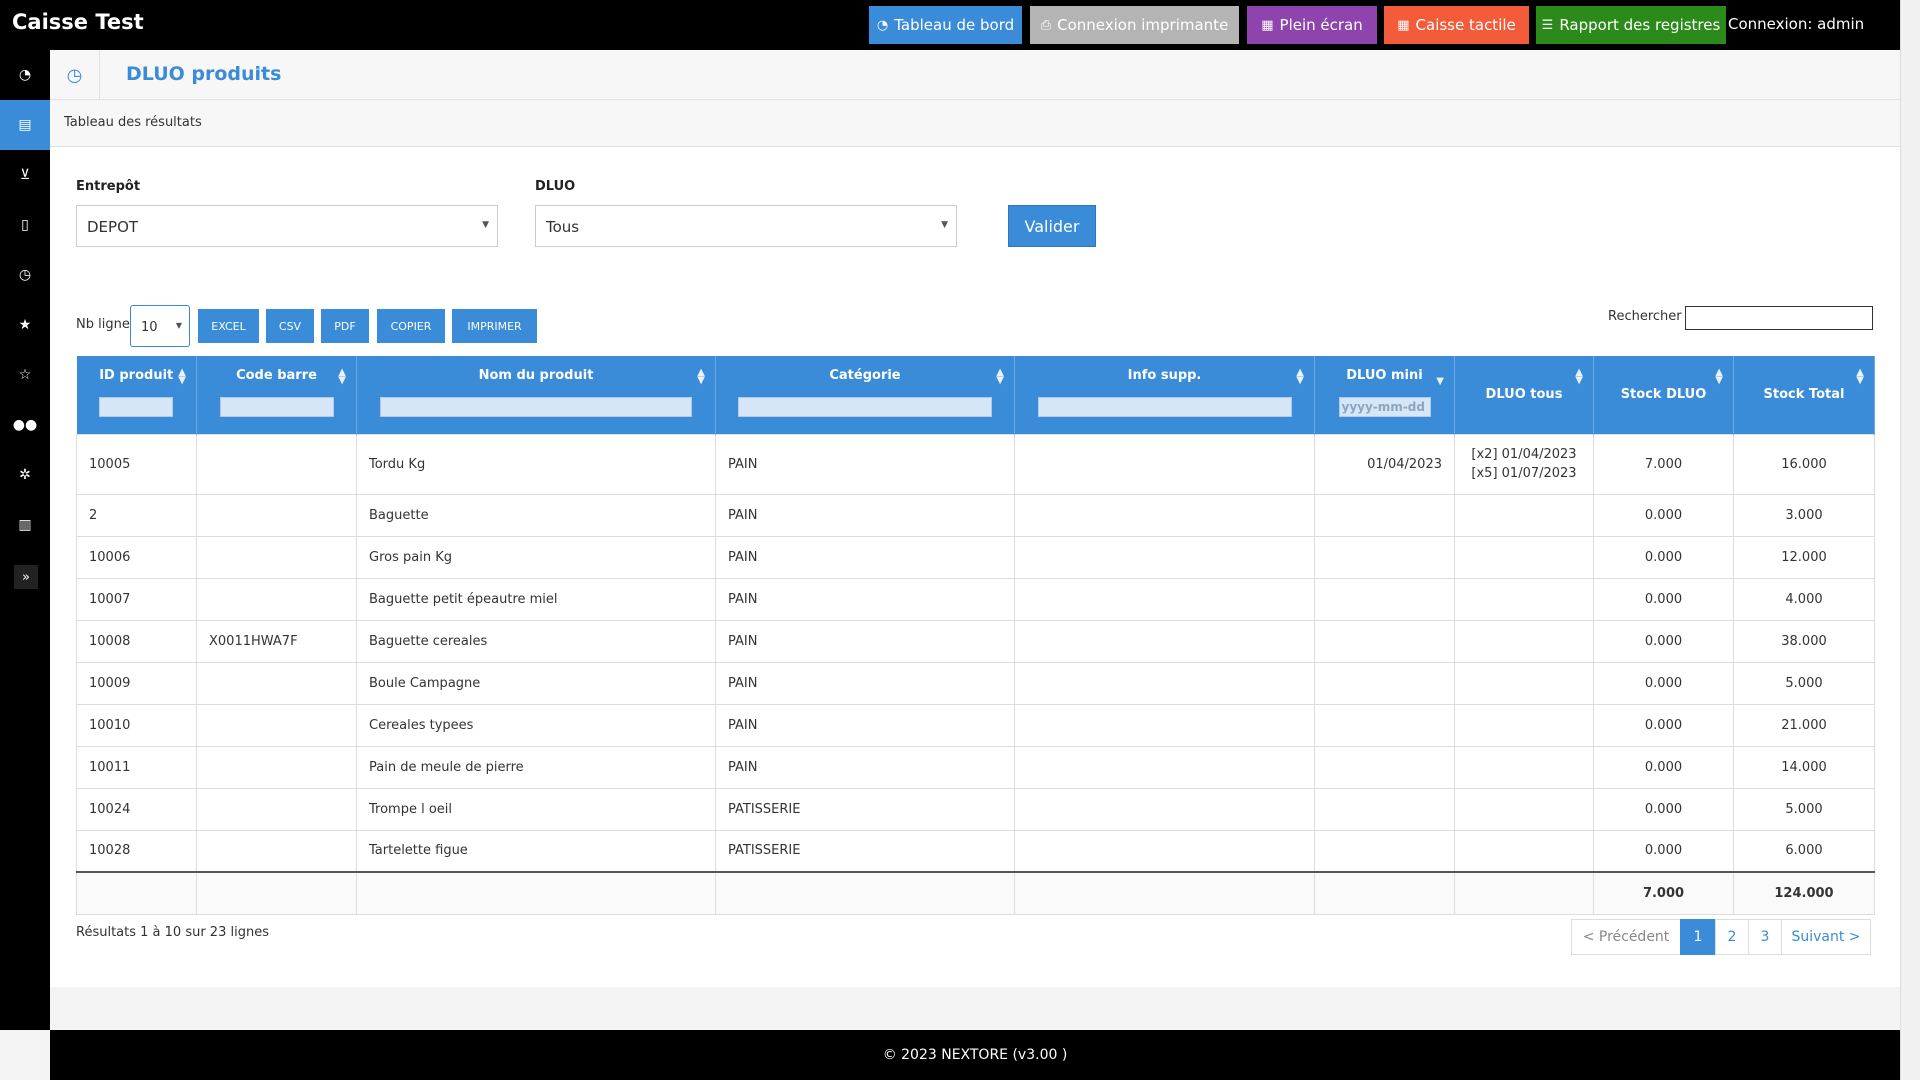  I want to click on table-cell-id: 10006, so click(136, 557).